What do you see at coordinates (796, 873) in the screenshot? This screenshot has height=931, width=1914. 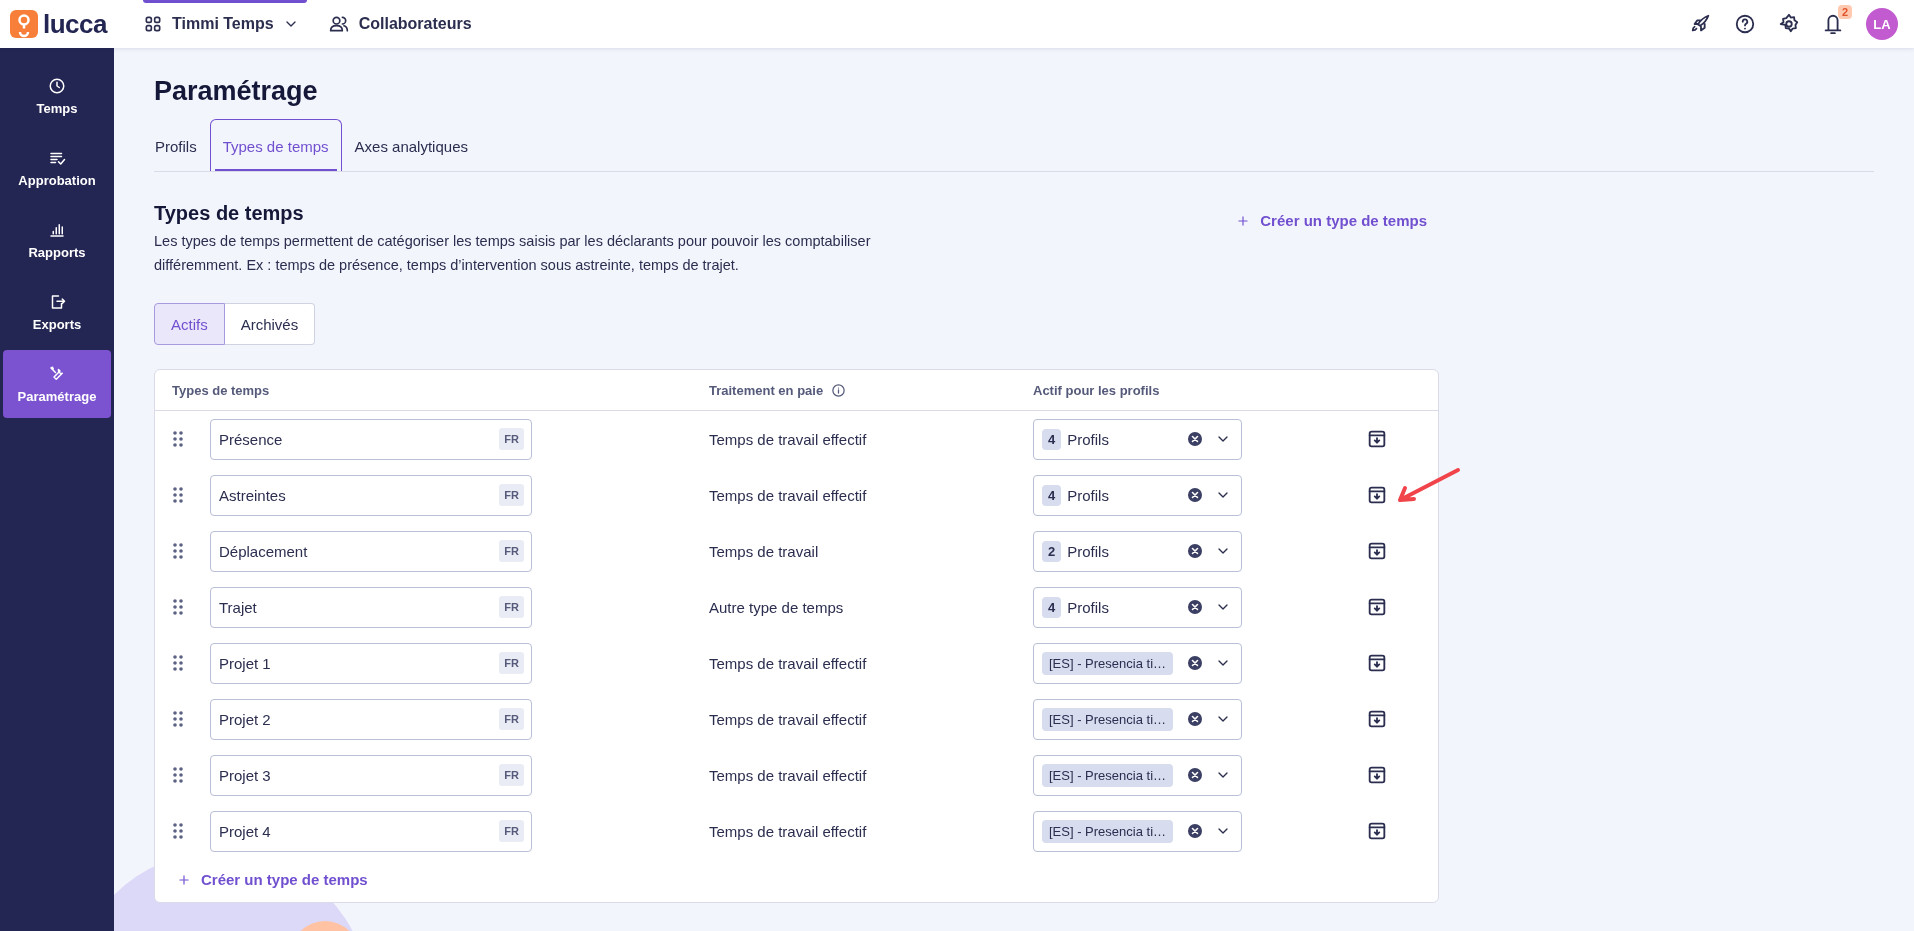 I see `add-link: Créer un type de temps` at bounding box center [796, 873].